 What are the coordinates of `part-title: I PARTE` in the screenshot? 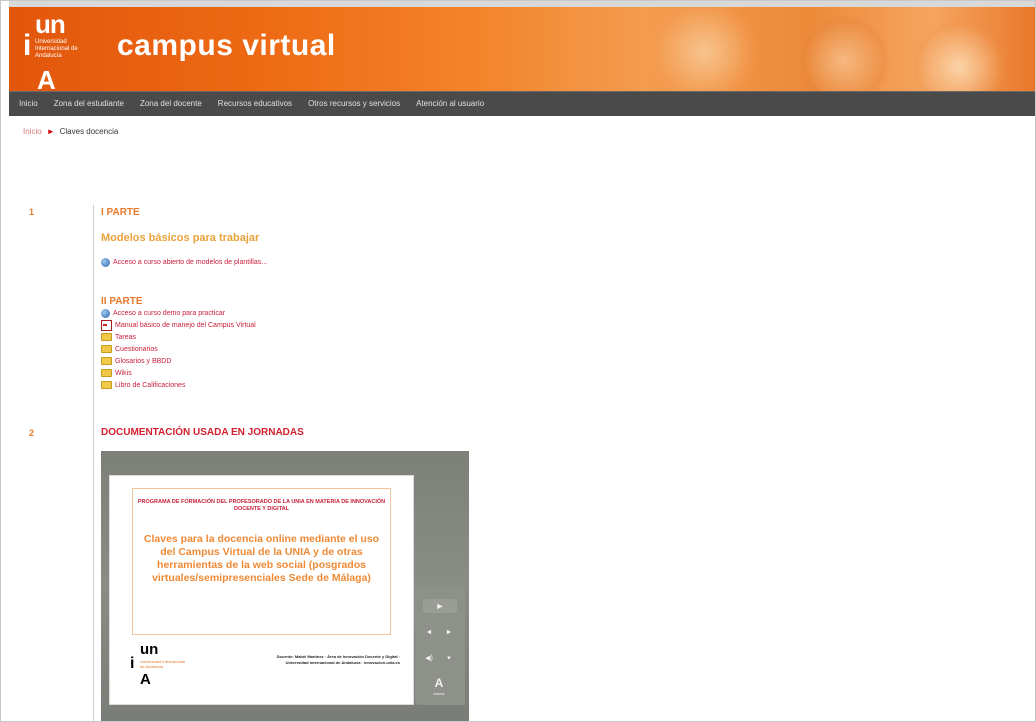 It's located at (120, 212).